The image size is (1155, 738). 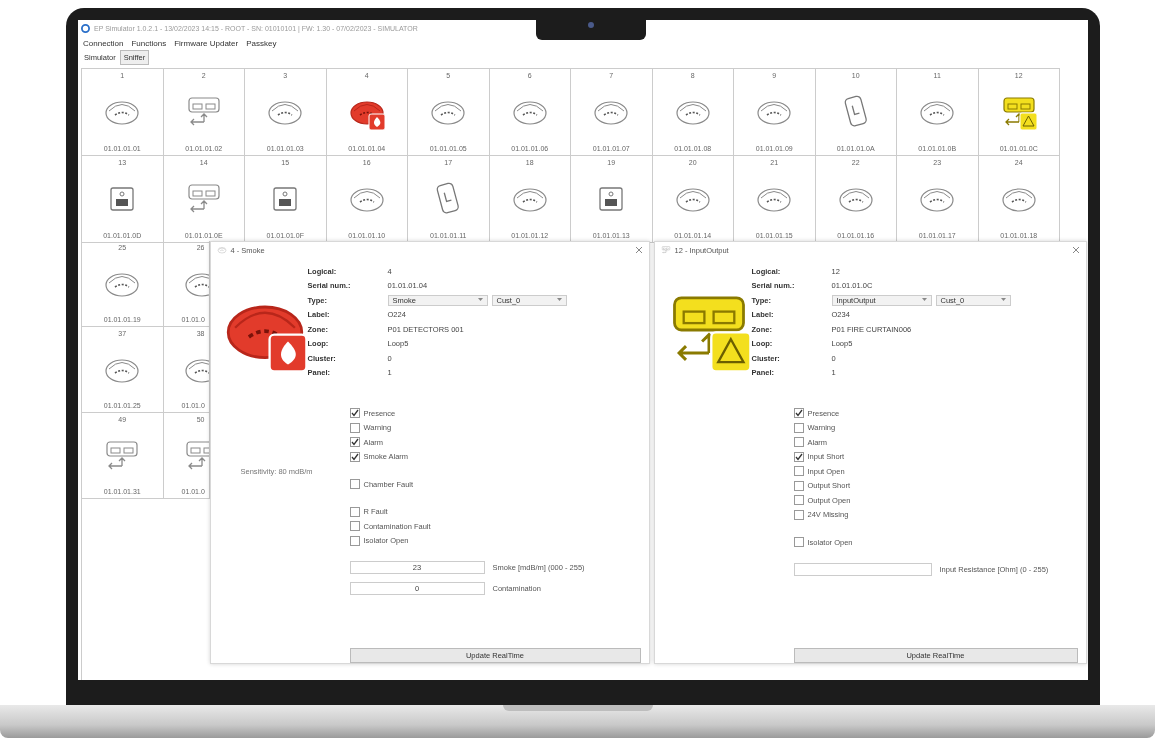 What do you see at coordinates (261, 43) in the screenshot?
I see `menu-item: Passkey` at bounding box center [261, 43].